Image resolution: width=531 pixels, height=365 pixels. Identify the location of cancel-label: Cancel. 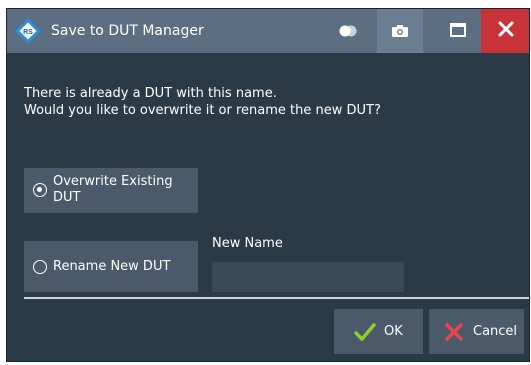
(495, 331).